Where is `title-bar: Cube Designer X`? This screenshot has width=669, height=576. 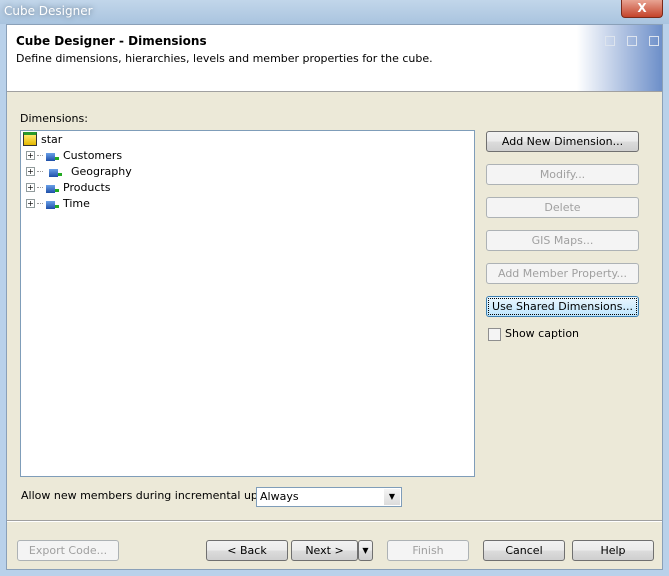 title-bar: Cube Designer X is located at coordinates (334, 12).